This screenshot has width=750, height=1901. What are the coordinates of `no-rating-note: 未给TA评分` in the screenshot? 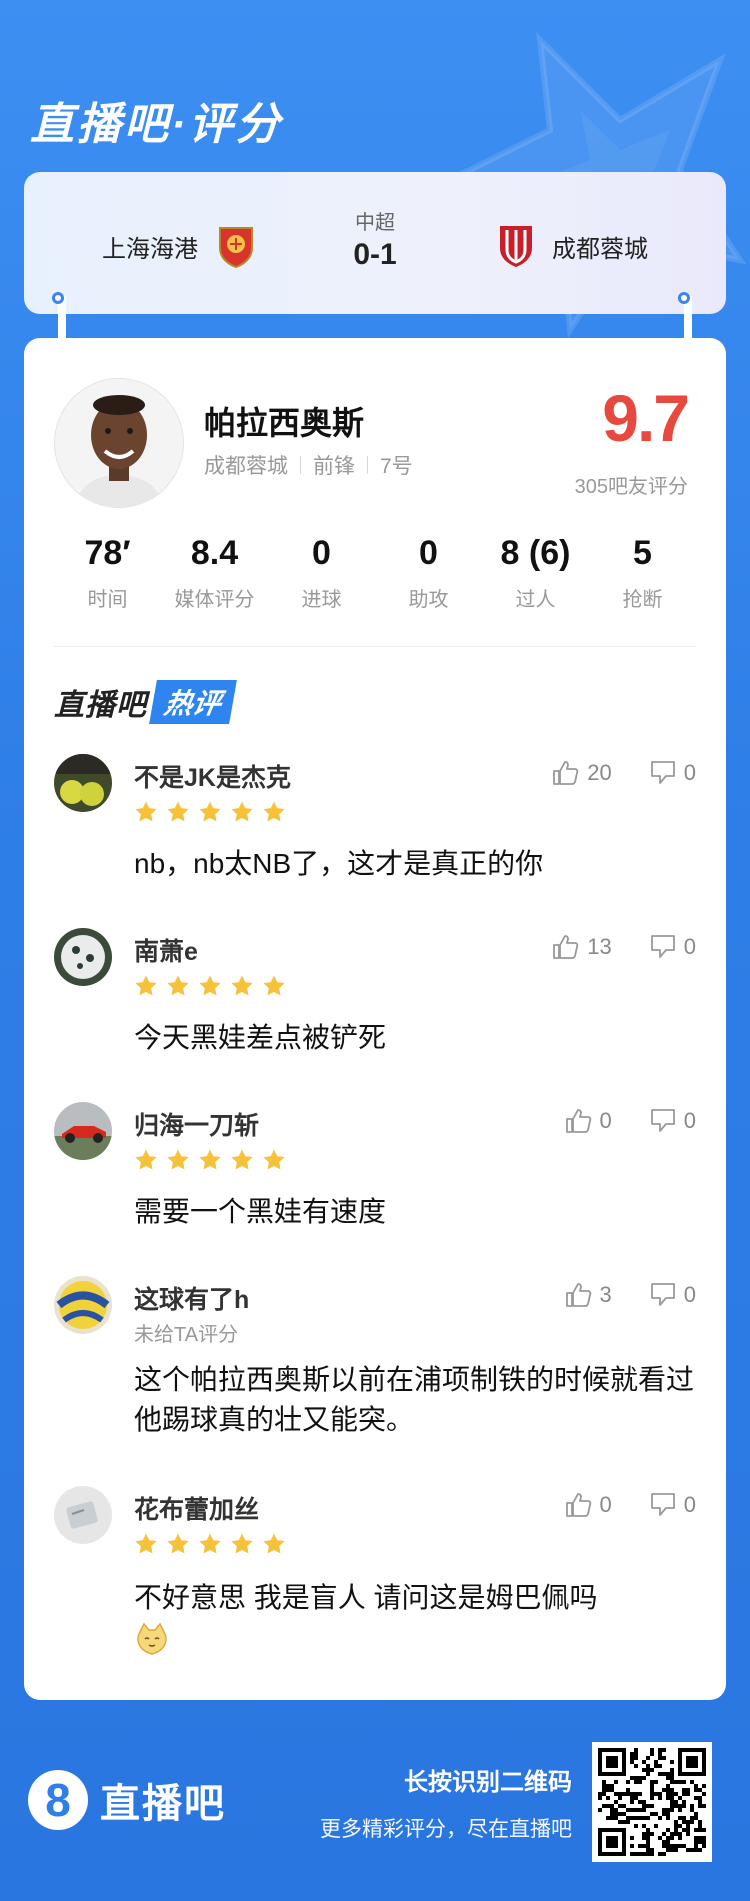 It's located at (186, 1335).